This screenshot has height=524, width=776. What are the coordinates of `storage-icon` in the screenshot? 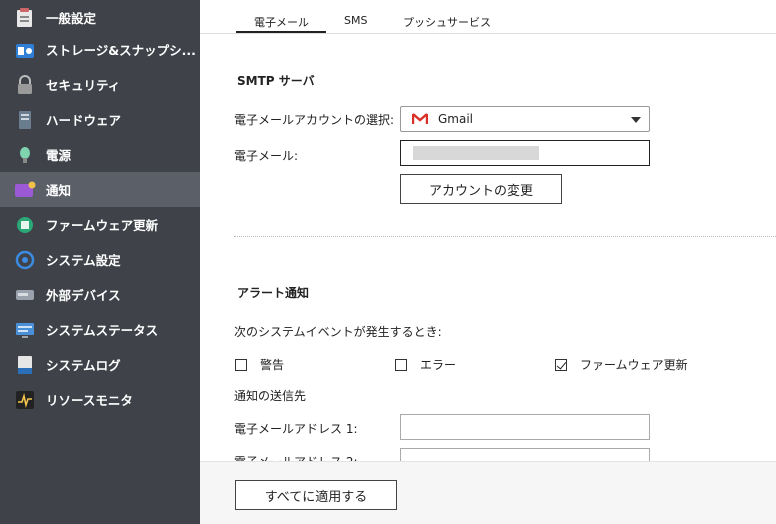 It's located at (25, 50).